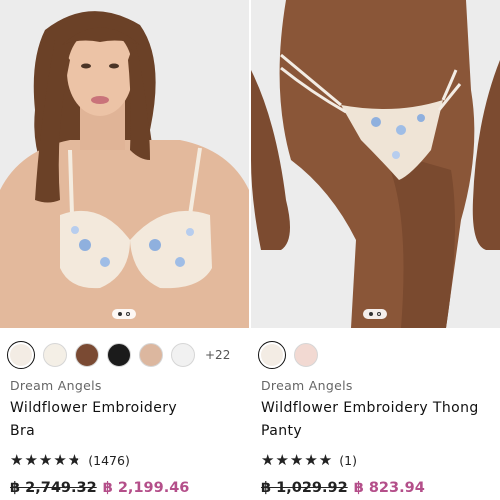 The height and width of the screenshot is (500, 500). What do you see at coordinates (376, 408) in the screenshot?
I see `product-name-line1: Wildflower Embroidery Thong` at bounding box center [376, 408].